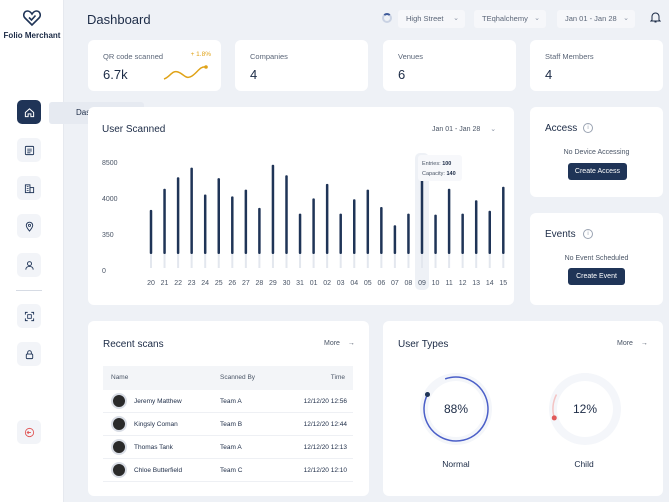 The width and height of the screenshot is (669, 502). Describe the element at coordinates (456, 464) in the screenshot. I see `normal-label: Normal` at that location.